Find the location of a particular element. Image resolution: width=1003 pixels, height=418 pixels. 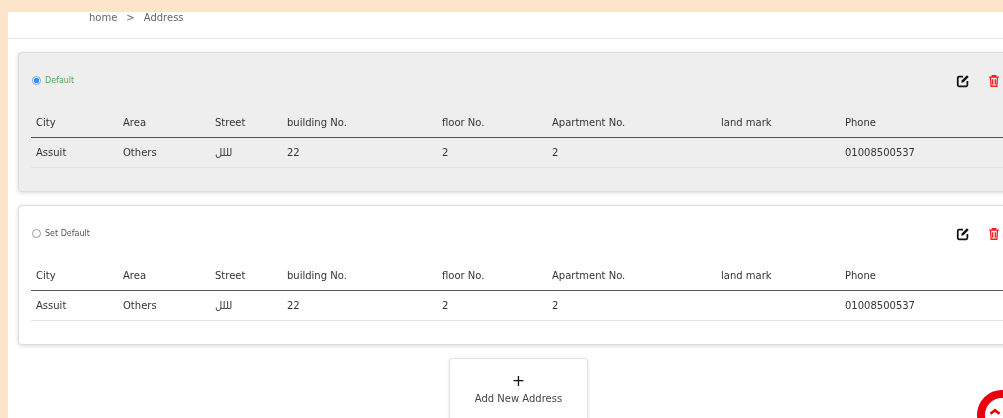

add-address-button: + Add New Address is located at coordinates (518, 388).